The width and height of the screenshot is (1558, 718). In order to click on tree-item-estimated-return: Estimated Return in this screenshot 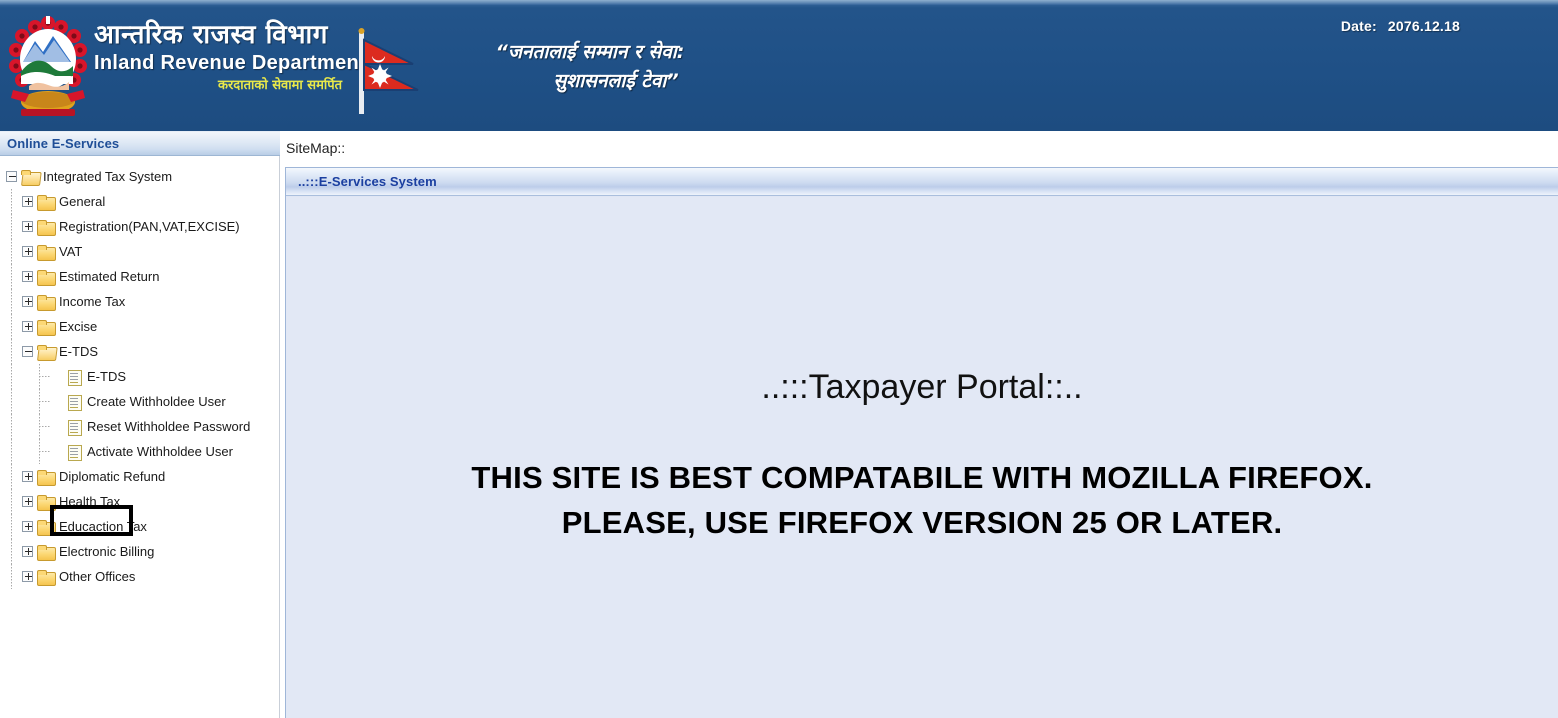, I will do `click(139, 276)`.